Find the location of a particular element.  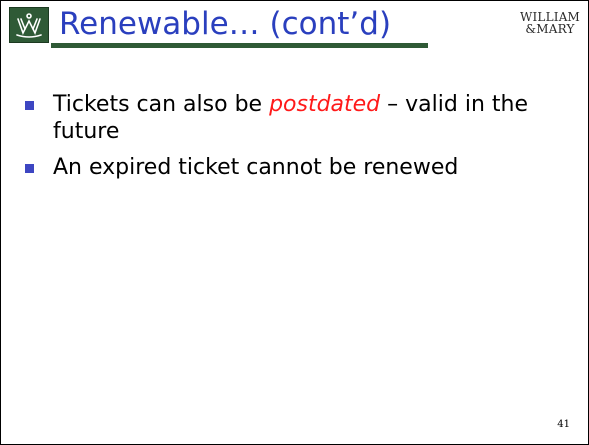

bullet-emphasis: postdated is located at coordinates (325, 104).